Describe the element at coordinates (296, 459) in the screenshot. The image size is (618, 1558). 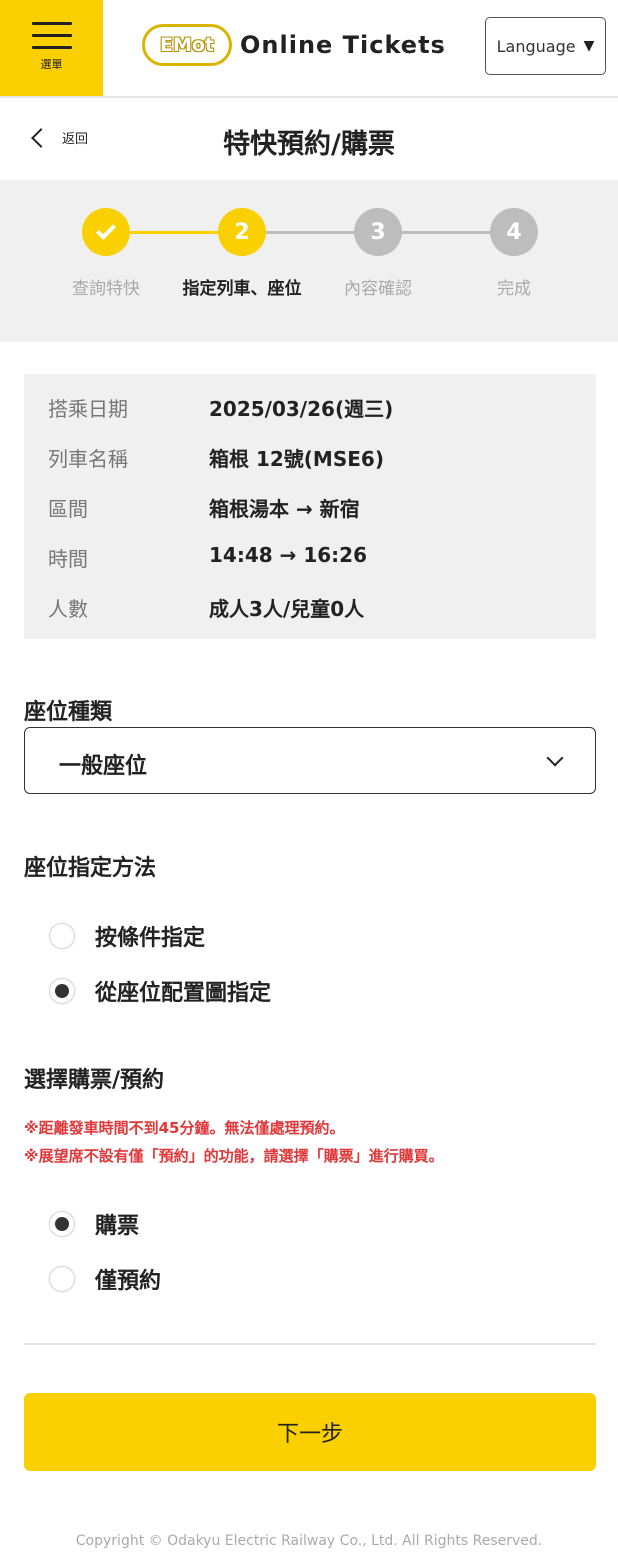
I see `info-value: 箱根 12號(MSE6)` at that location.